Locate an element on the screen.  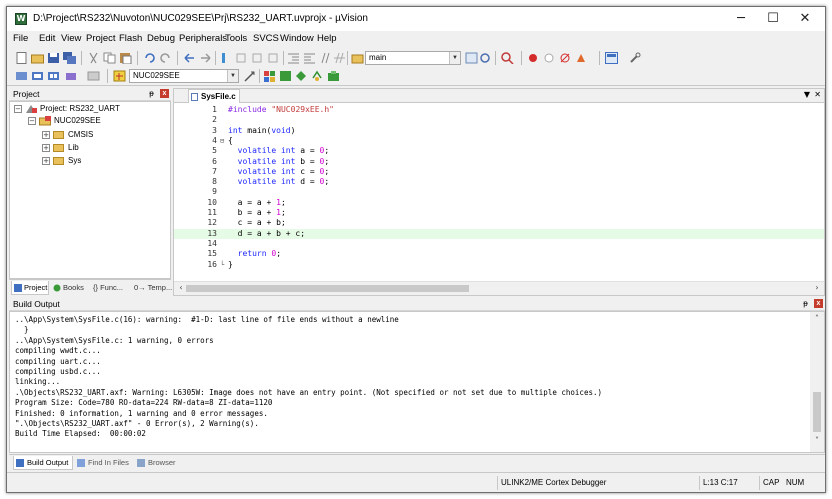
find-combo: main ▼ is located at coordinates (413, 58).